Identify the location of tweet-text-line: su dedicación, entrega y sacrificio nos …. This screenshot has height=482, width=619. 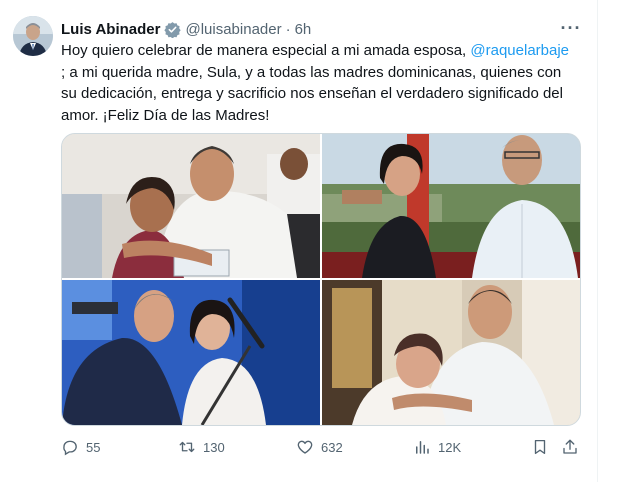
(312, 93).